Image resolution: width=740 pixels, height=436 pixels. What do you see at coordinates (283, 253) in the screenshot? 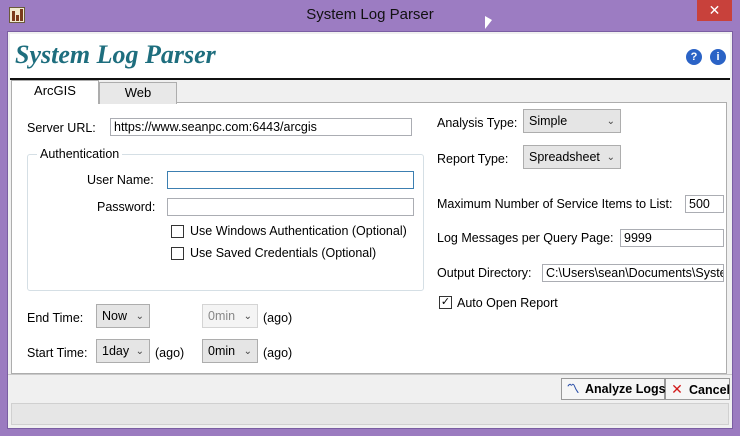
I see `saved-credentials-label: Use Saved Credentials (Optional)` at bounding box center [283, 253].